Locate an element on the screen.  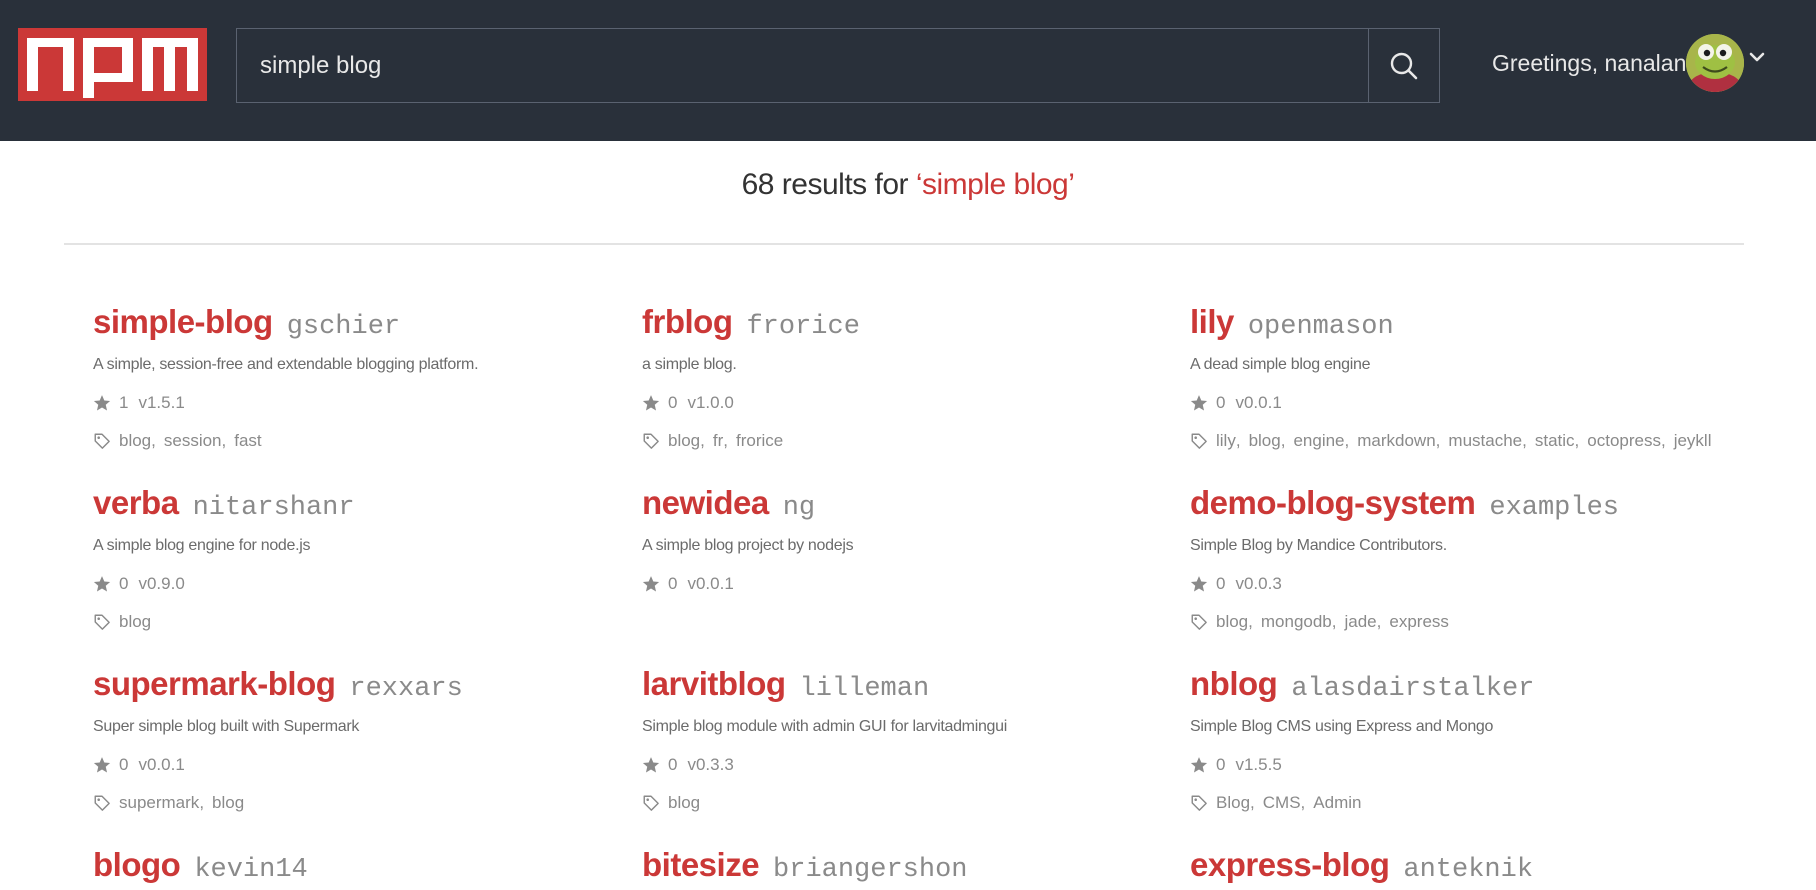
package-name-link: newidea is located at coordinates (705, 502).